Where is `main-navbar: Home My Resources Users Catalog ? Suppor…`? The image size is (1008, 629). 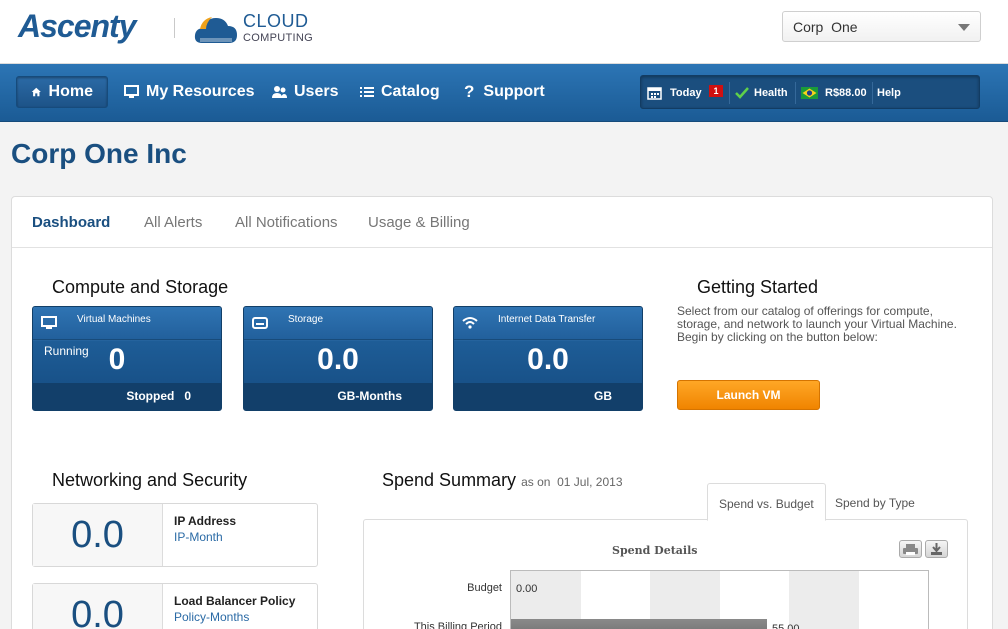
main-navbar: Home My Resources Users Catalog ? Suppor… is located at coordinates (504, 93).